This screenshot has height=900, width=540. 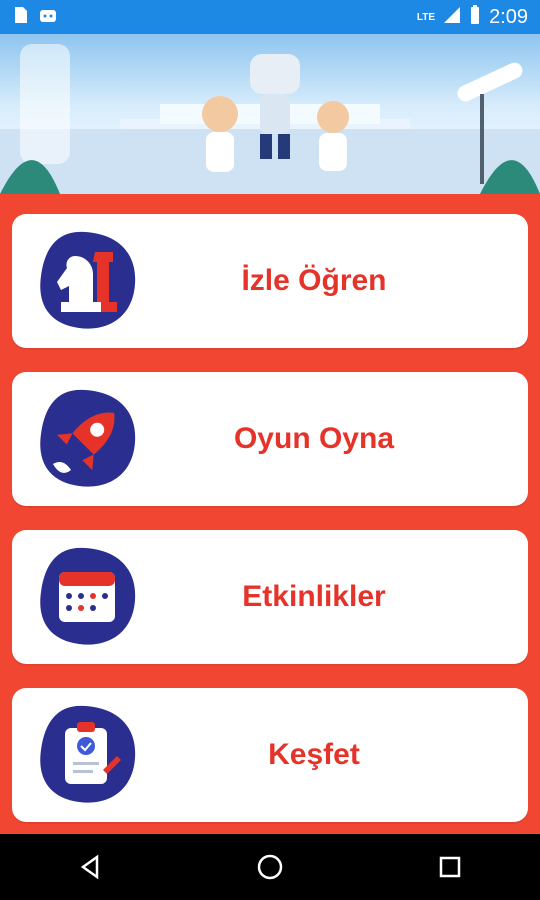 I want to click on menu-card-watch-learn: İzle Öğren, so click(x=270, y=281).